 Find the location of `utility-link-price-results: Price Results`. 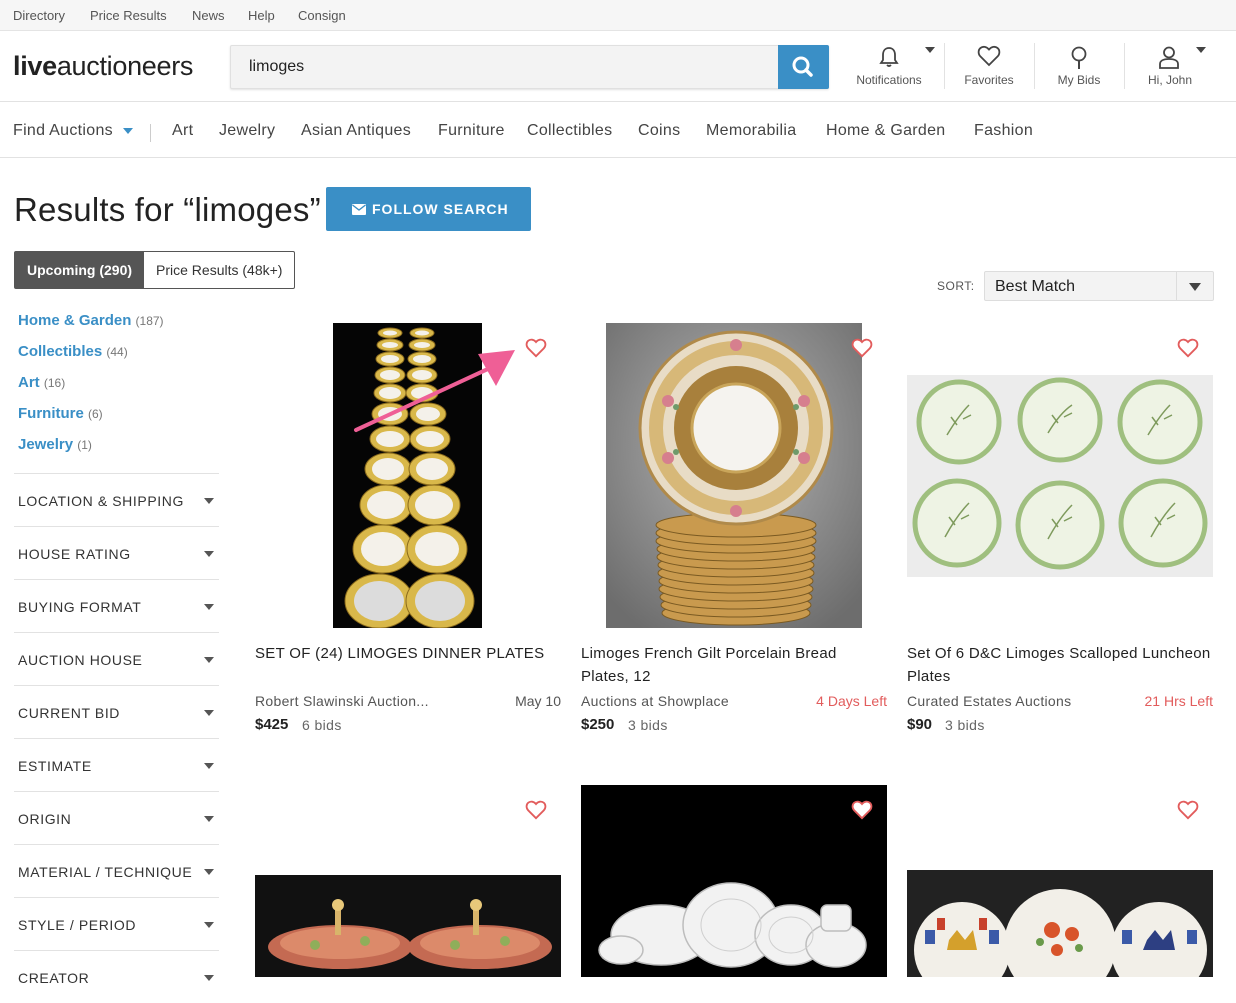

utility-link-price-results: Price Results is located at coordinates (128, 15).